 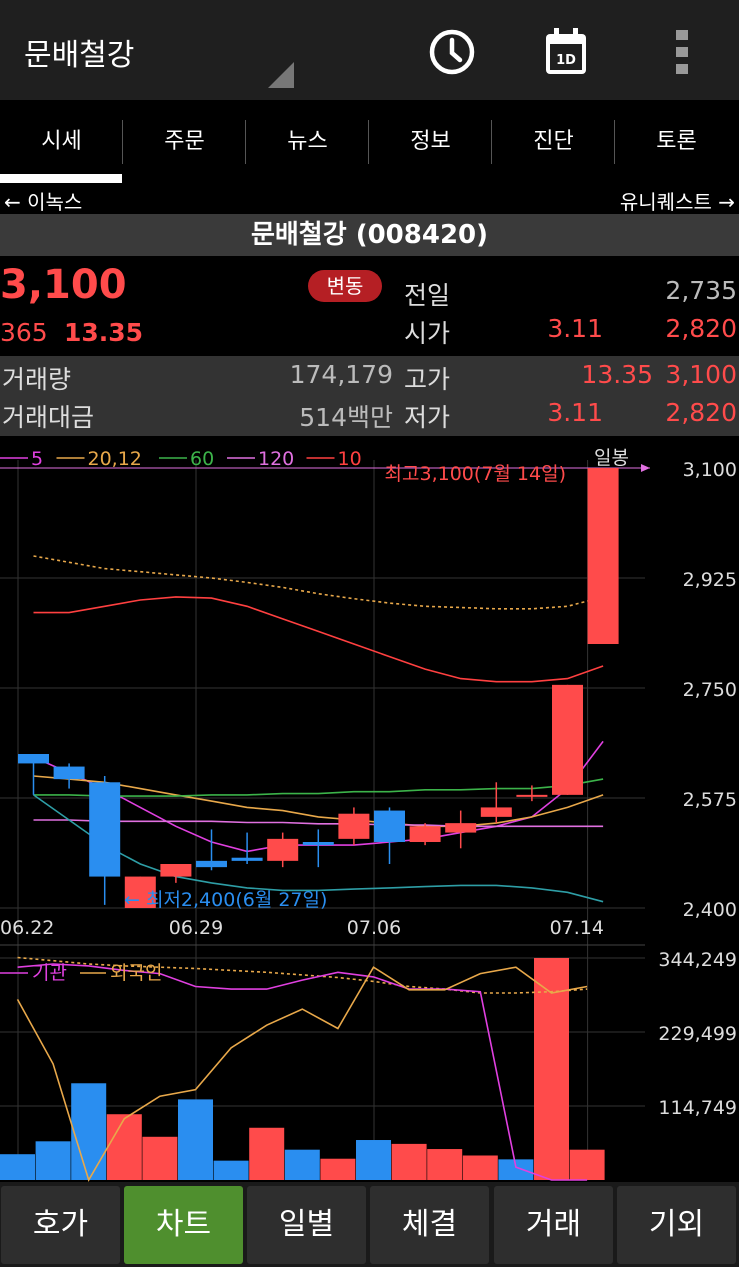 What do you see at coordinates (710, 800) in the screenshot?
I see `y-axis-tick-label: 2,575` at bounding box center [710, 800].